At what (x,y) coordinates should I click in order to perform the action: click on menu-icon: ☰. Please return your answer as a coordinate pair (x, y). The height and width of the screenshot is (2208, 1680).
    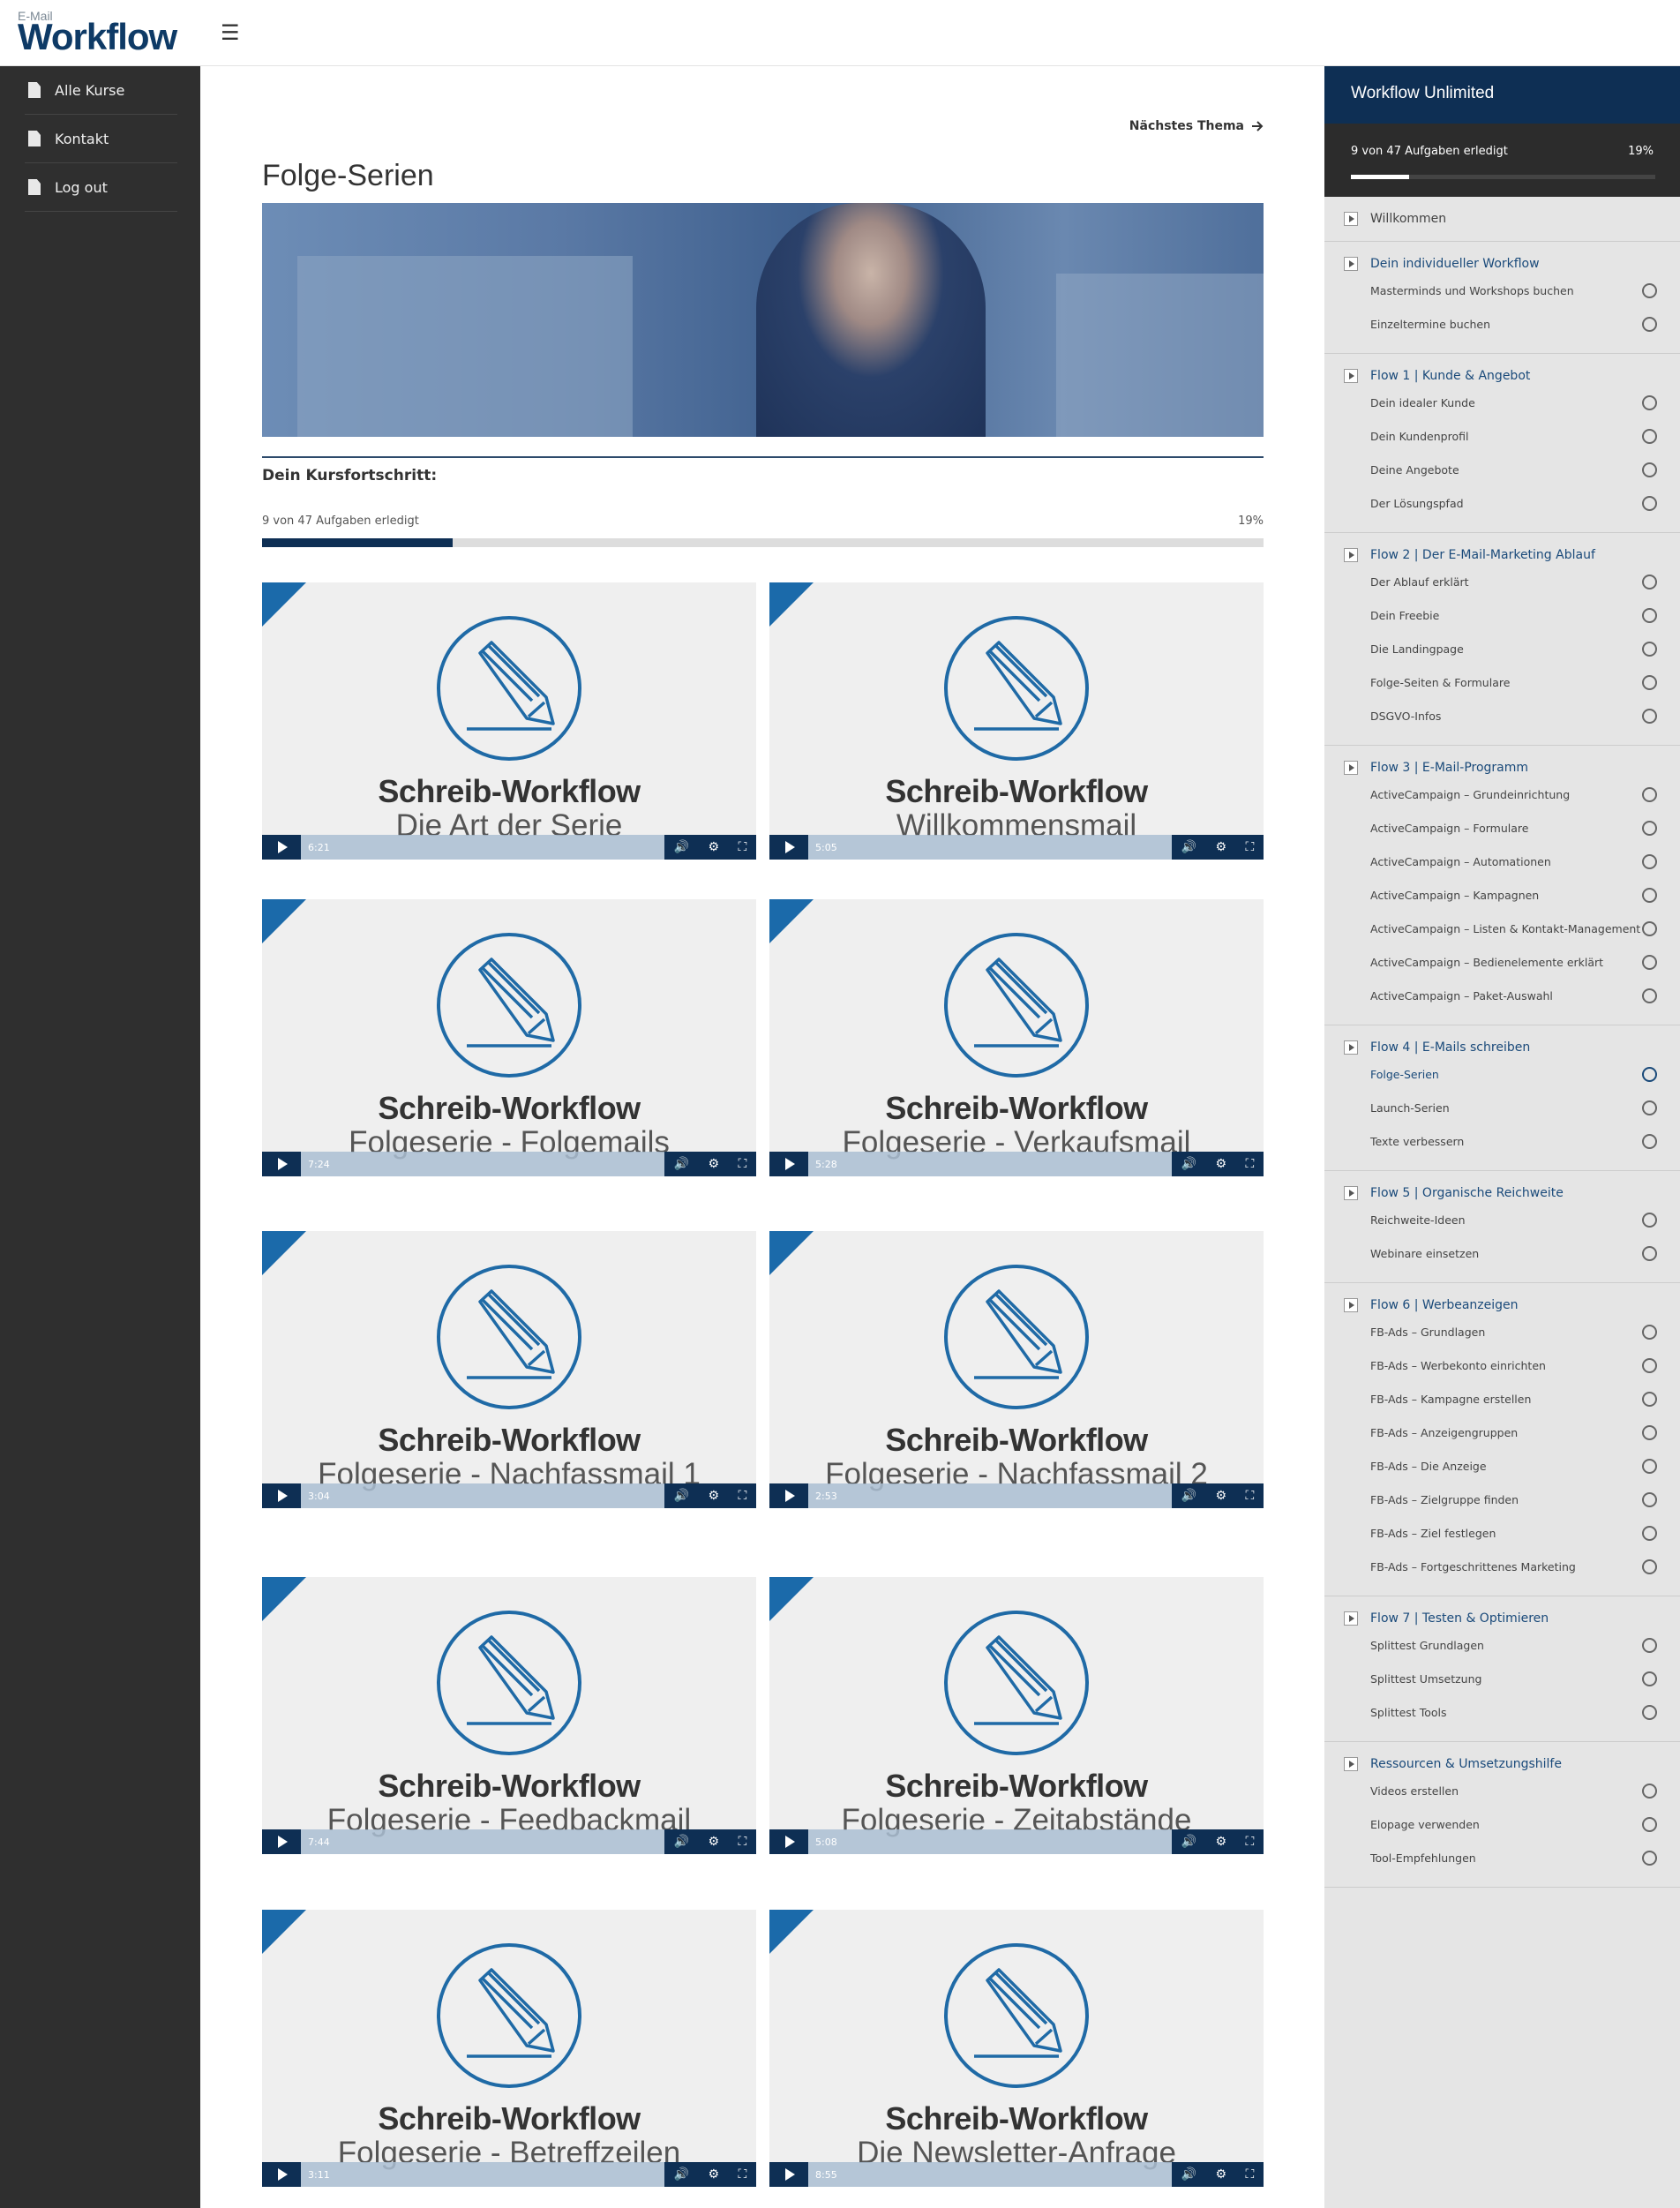
    Looking at the image, I should click on (230, 32).